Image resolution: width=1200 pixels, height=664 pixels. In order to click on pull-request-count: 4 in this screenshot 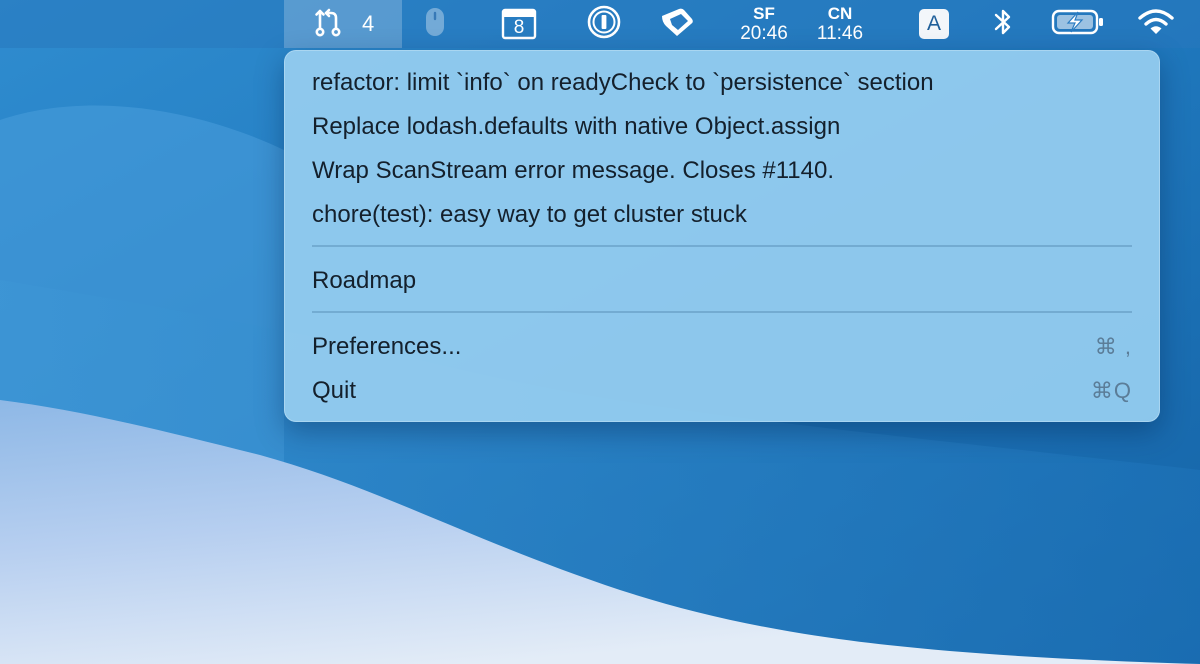, I will do `click(368, 23)`.